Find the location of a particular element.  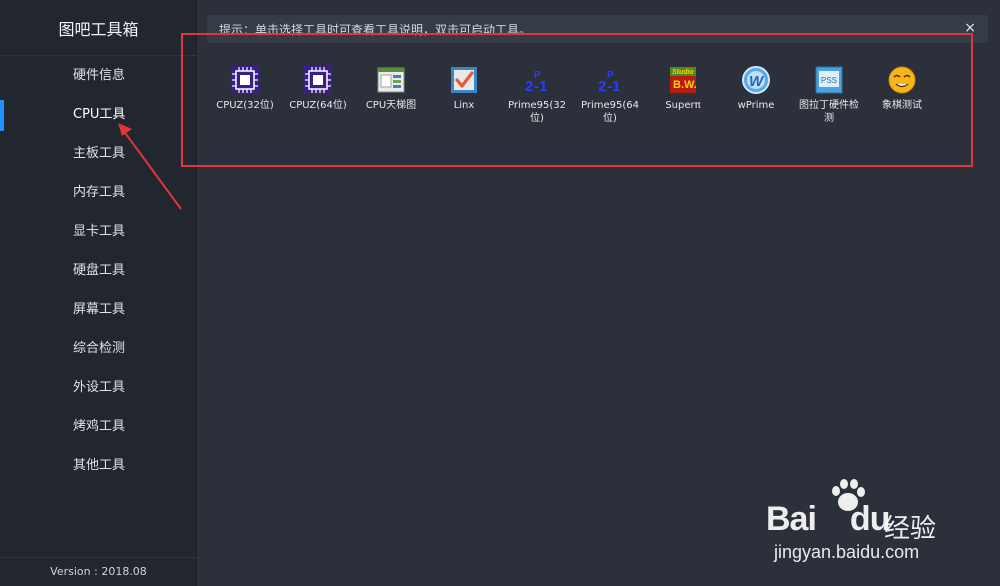

wprime-icon: W is located at coordinates (756, 80).